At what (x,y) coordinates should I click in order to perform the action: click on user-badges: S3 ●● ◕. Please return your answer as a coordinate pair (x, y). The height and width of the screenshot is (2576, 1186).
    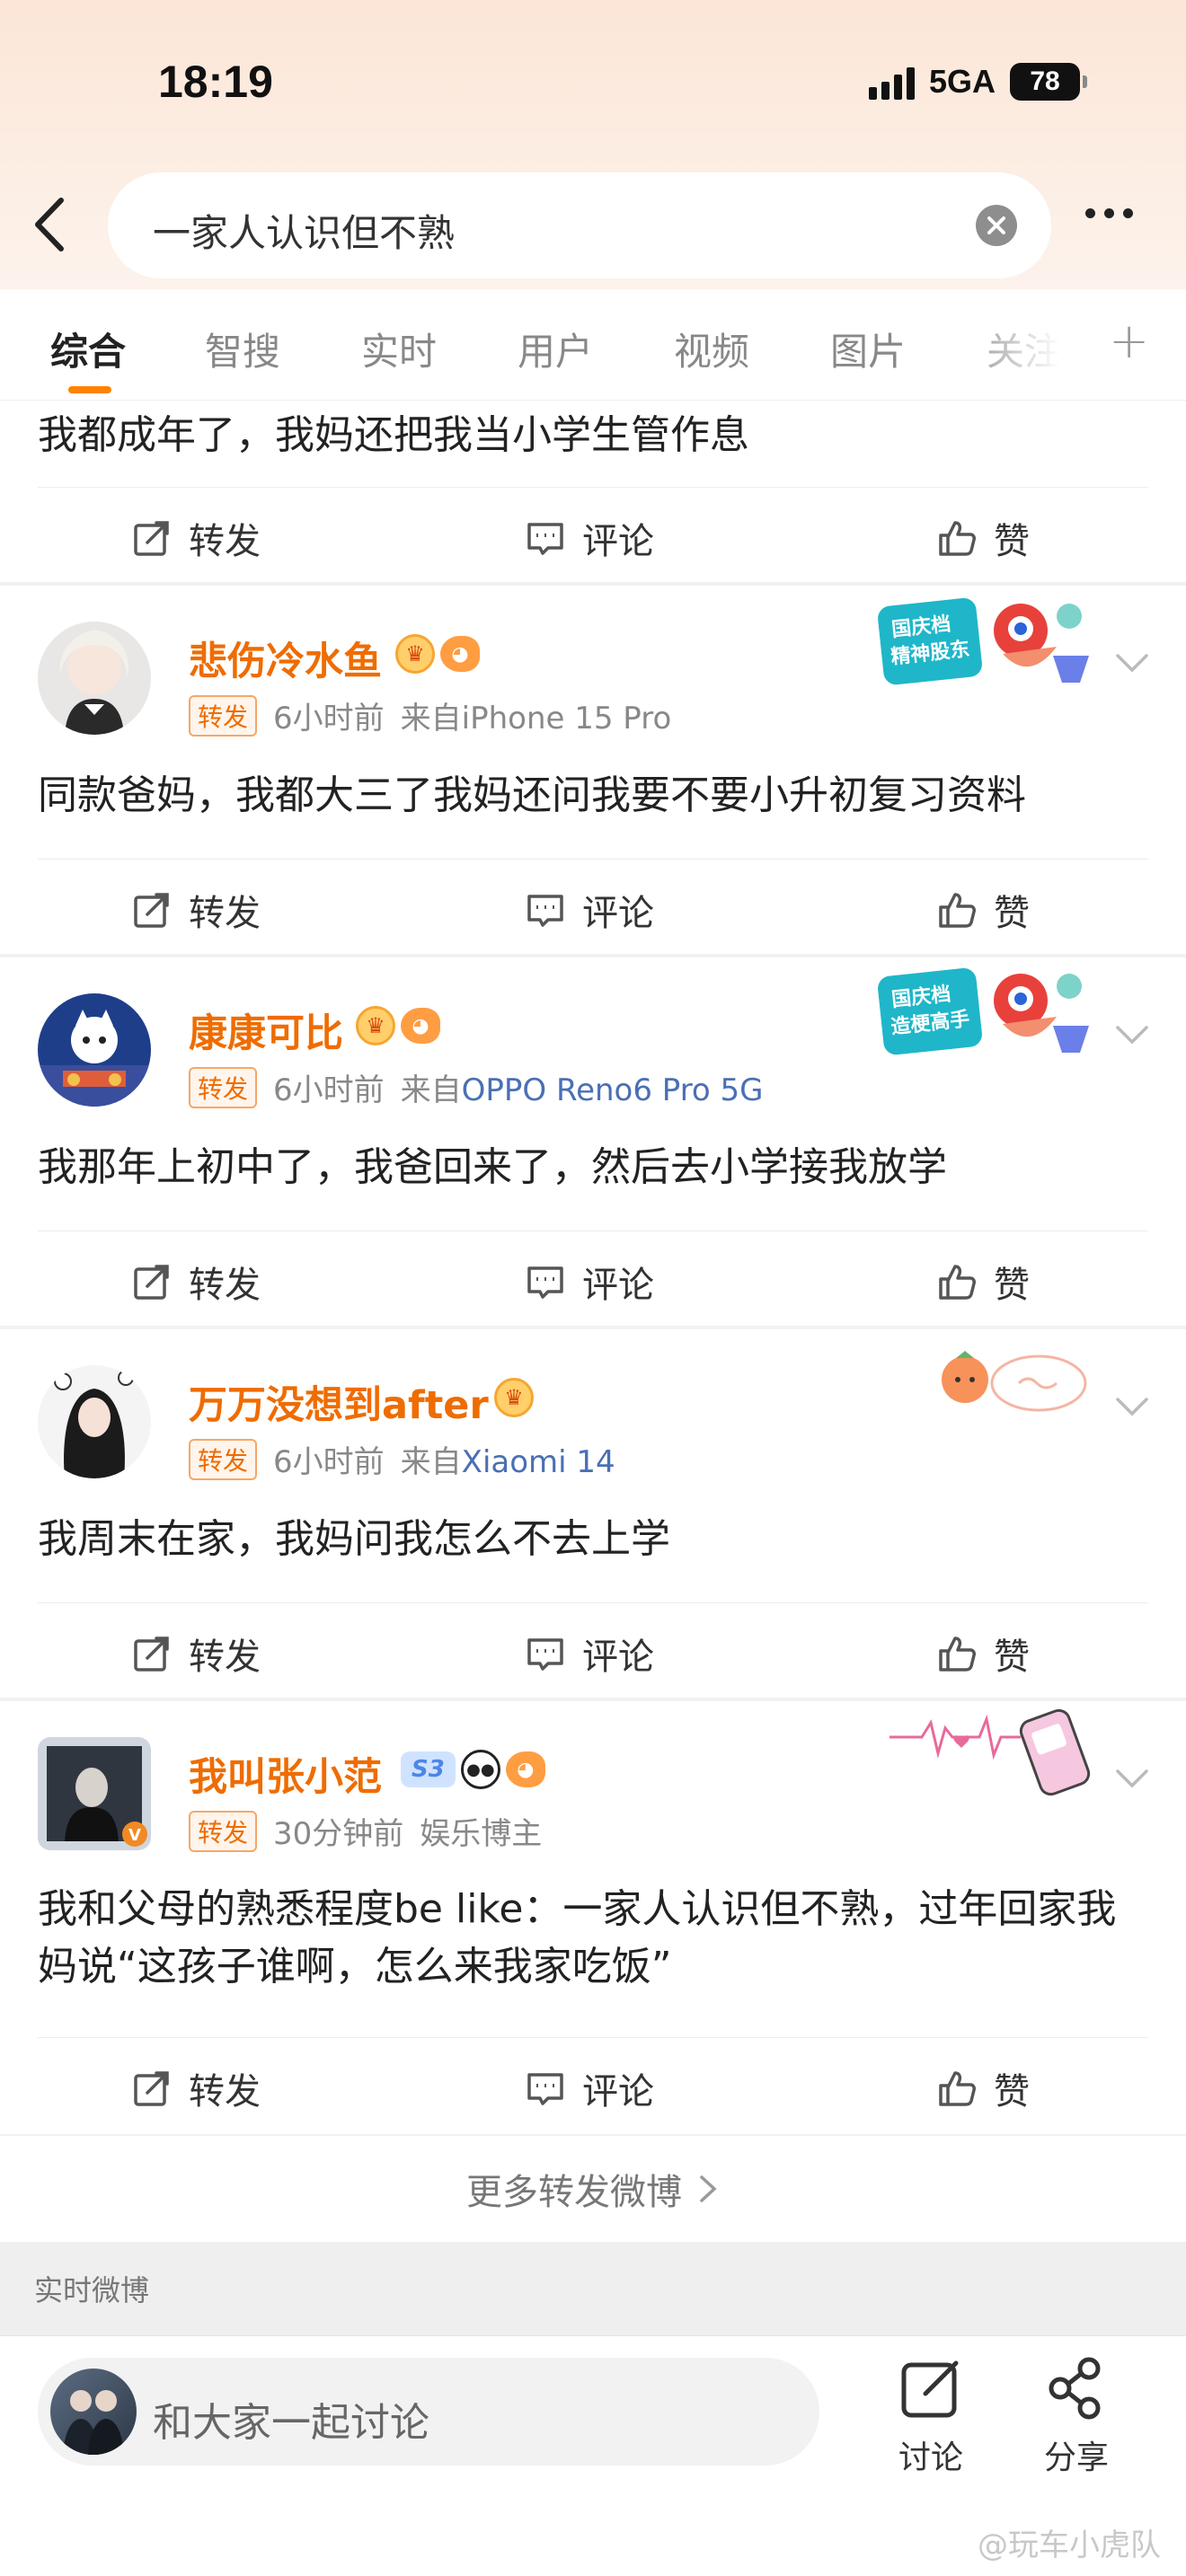
    Looking at the image, I should click on (473, 1769).